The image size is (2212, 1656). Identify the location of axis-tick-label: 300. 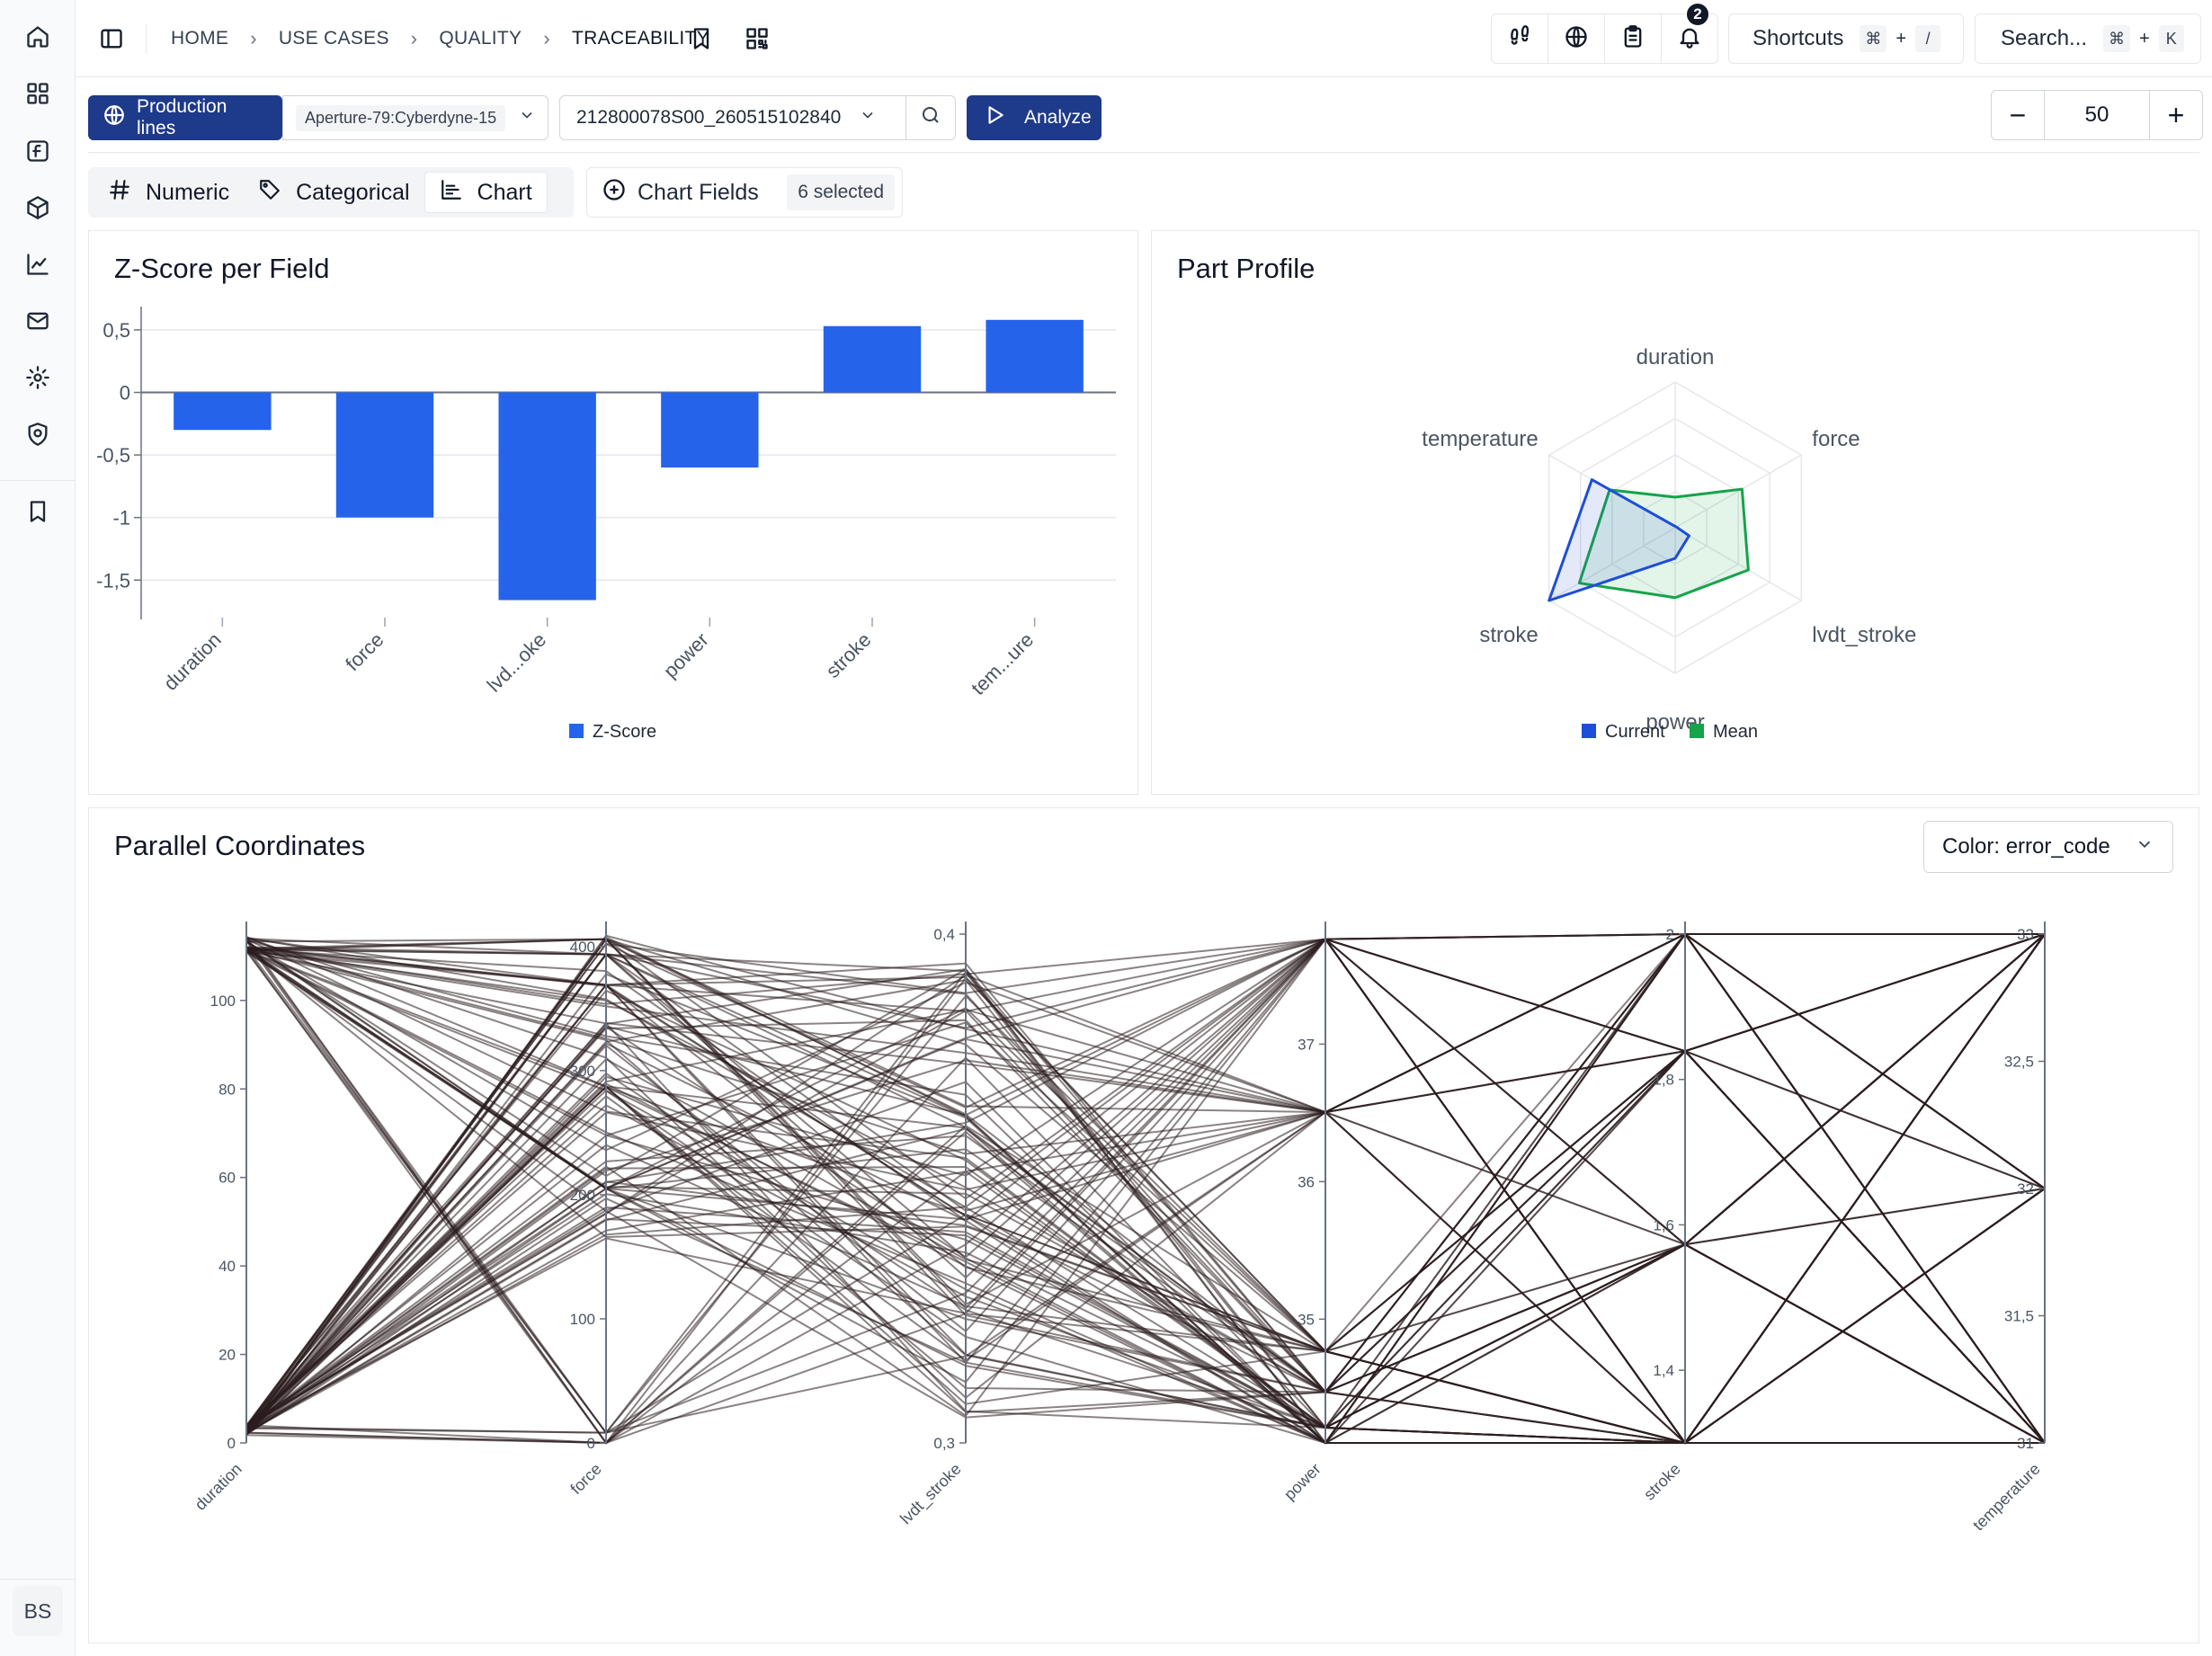
(582, 1071).